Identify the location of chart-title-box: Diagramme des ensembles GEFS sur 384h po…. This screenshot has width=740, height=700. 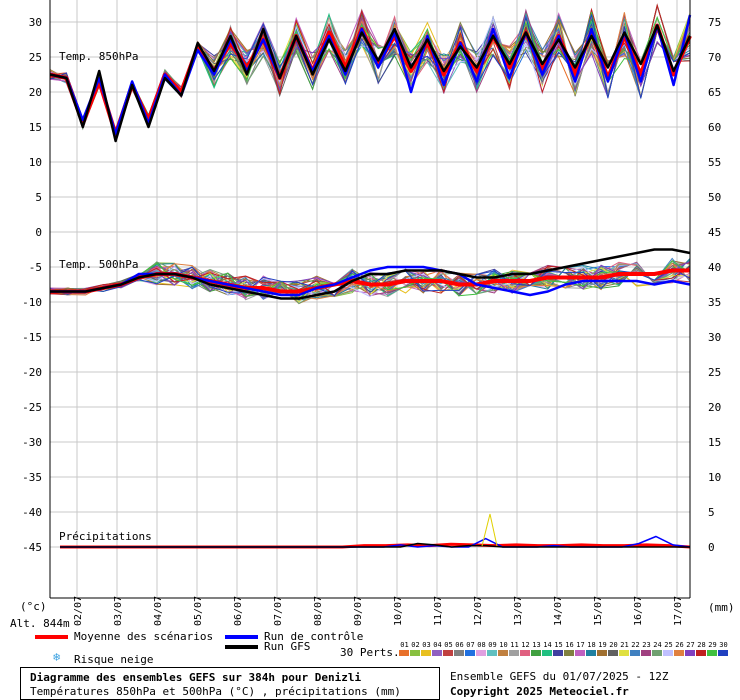
(230, 683).